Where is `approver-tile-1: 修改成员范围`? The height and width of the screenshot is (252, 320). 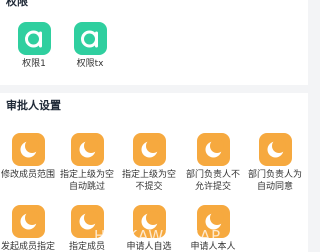 approver-tile-1: 修改成员范围 is located at coordinates (29, 157).